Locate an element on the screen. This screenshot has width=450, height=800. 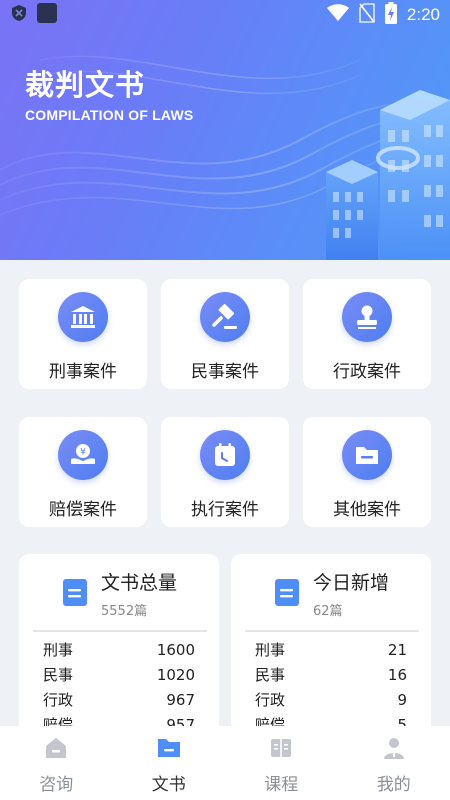
stats-row-value: 9 is located at coordinates (402, 700).